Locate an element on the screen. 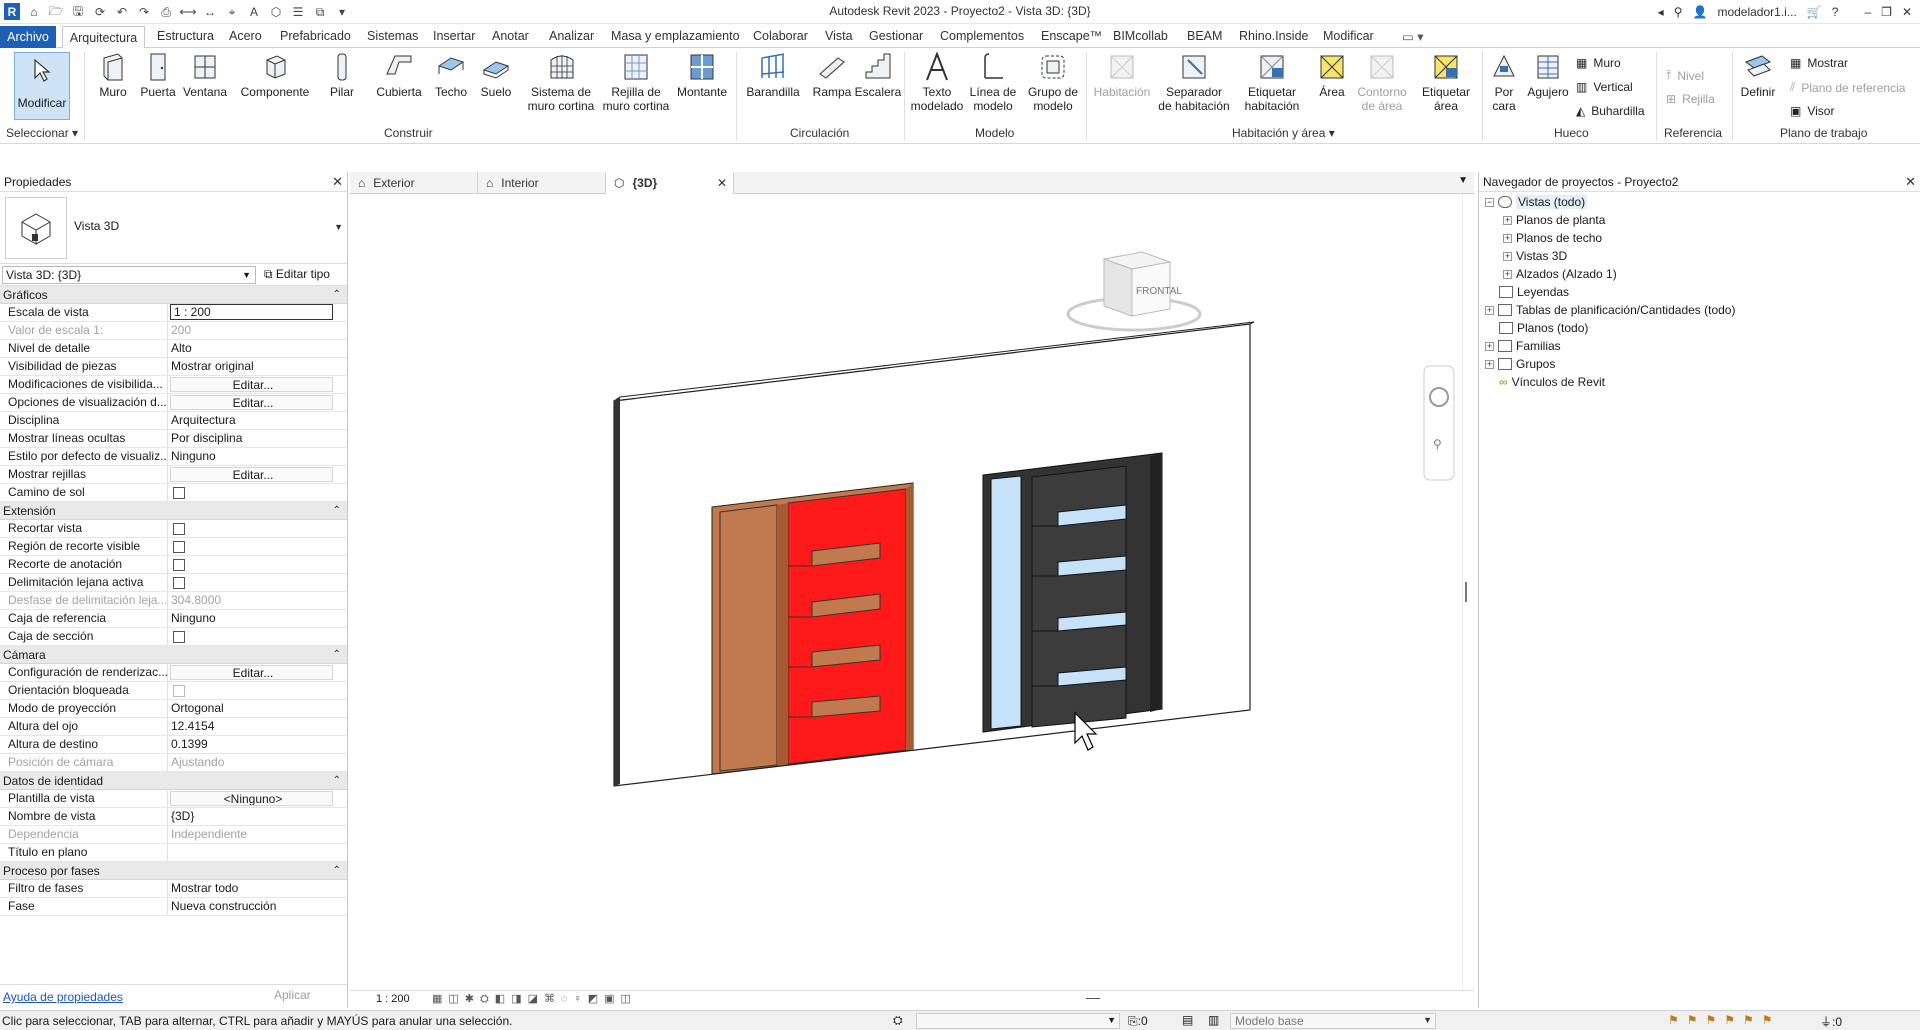 The height and width of the screenshot is (1030, 1920). property-value: Alto is located at coordinates (250, 348).